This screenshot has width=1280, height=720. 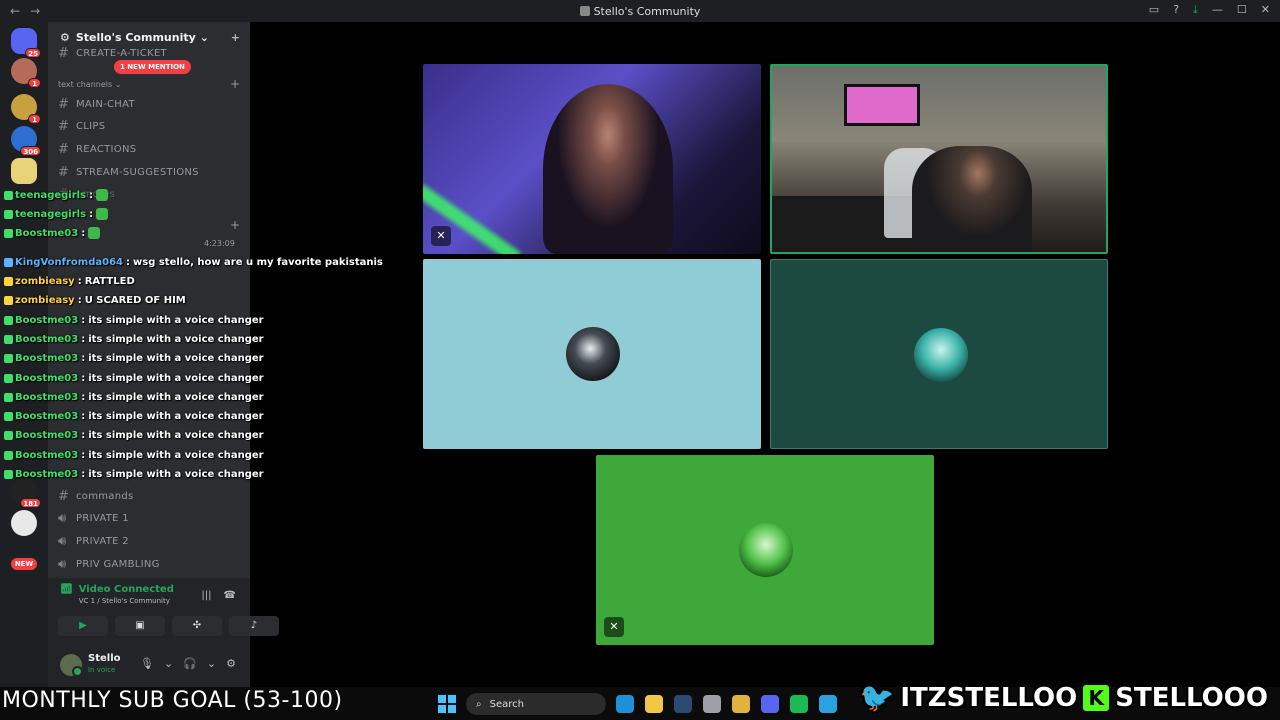 What do you see at coordinates (26, 73) in the screenshot?
I see `server-icon-1: 1` at bounding box center [26, 73].